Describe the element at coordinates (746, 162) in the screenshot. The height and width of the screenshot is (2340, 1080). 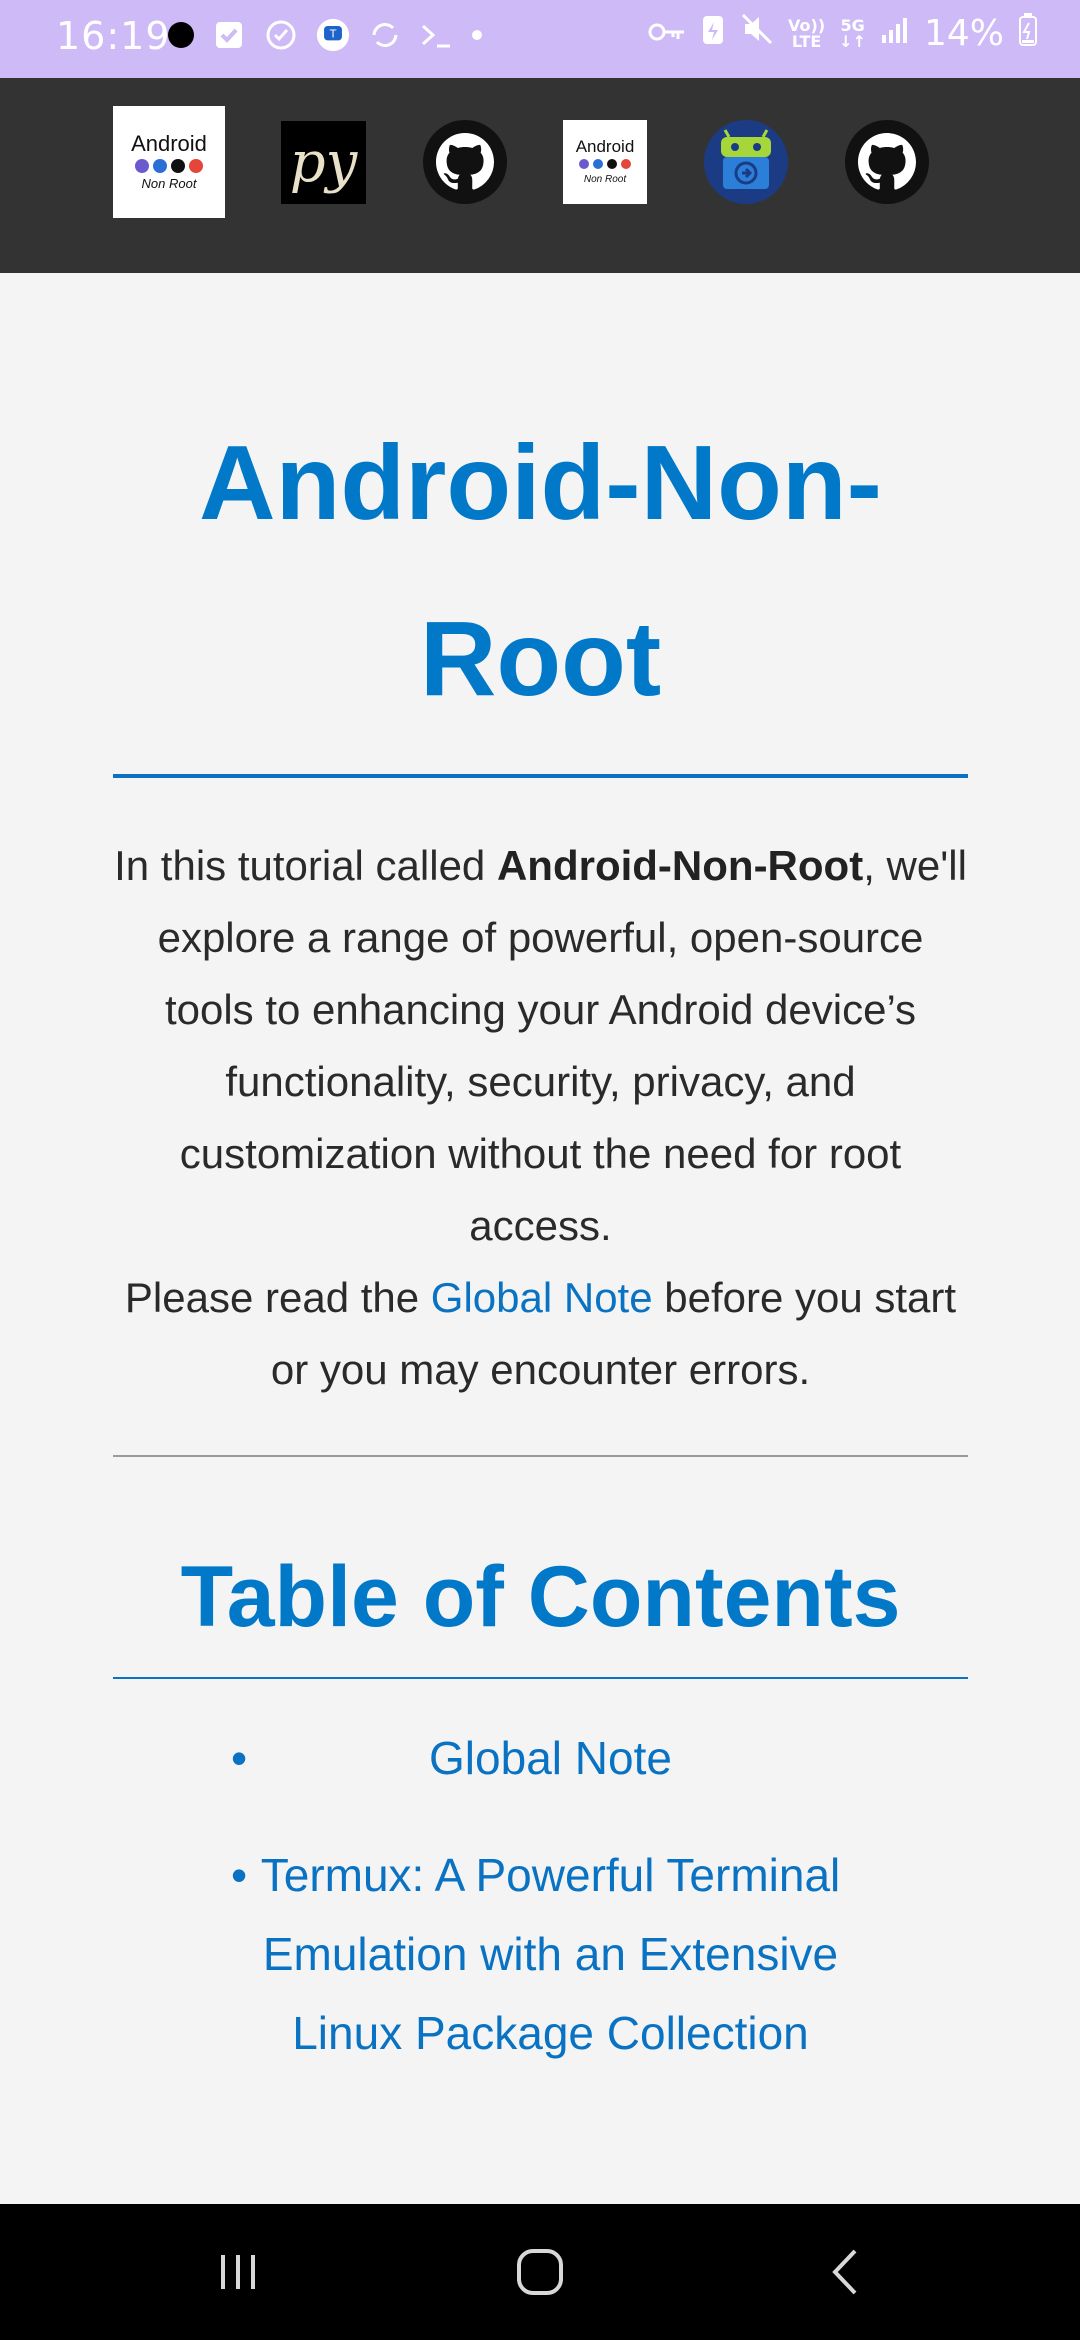
I see `android-app-icon` at that location.